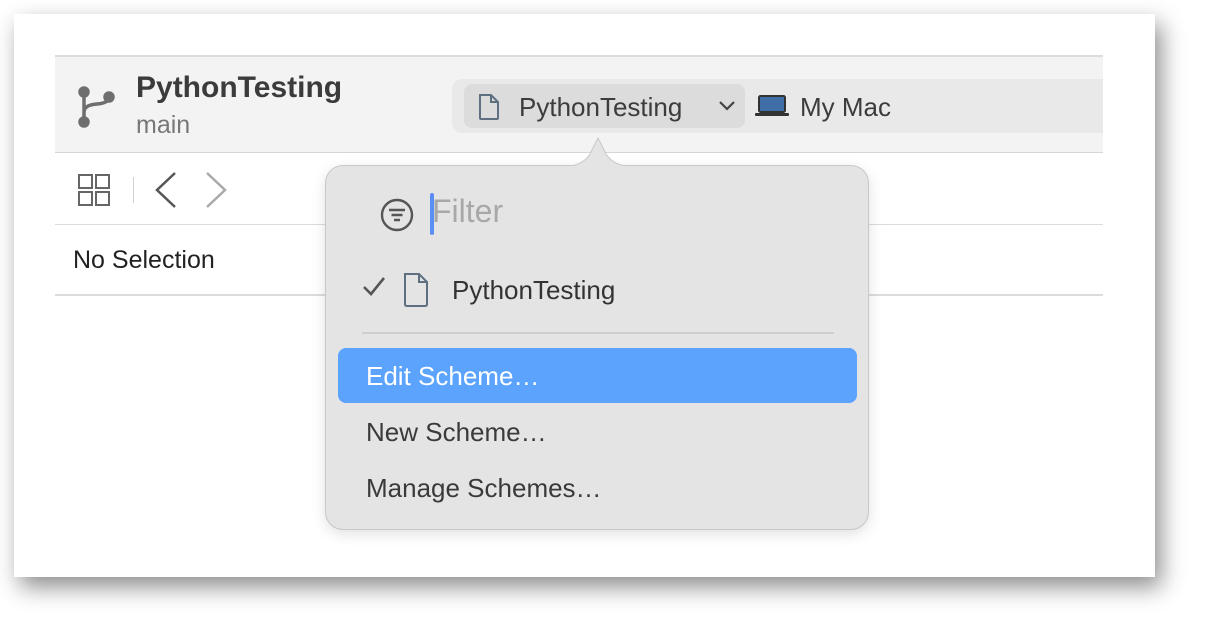  I want to click on popover-arrow, so click(598, 152).